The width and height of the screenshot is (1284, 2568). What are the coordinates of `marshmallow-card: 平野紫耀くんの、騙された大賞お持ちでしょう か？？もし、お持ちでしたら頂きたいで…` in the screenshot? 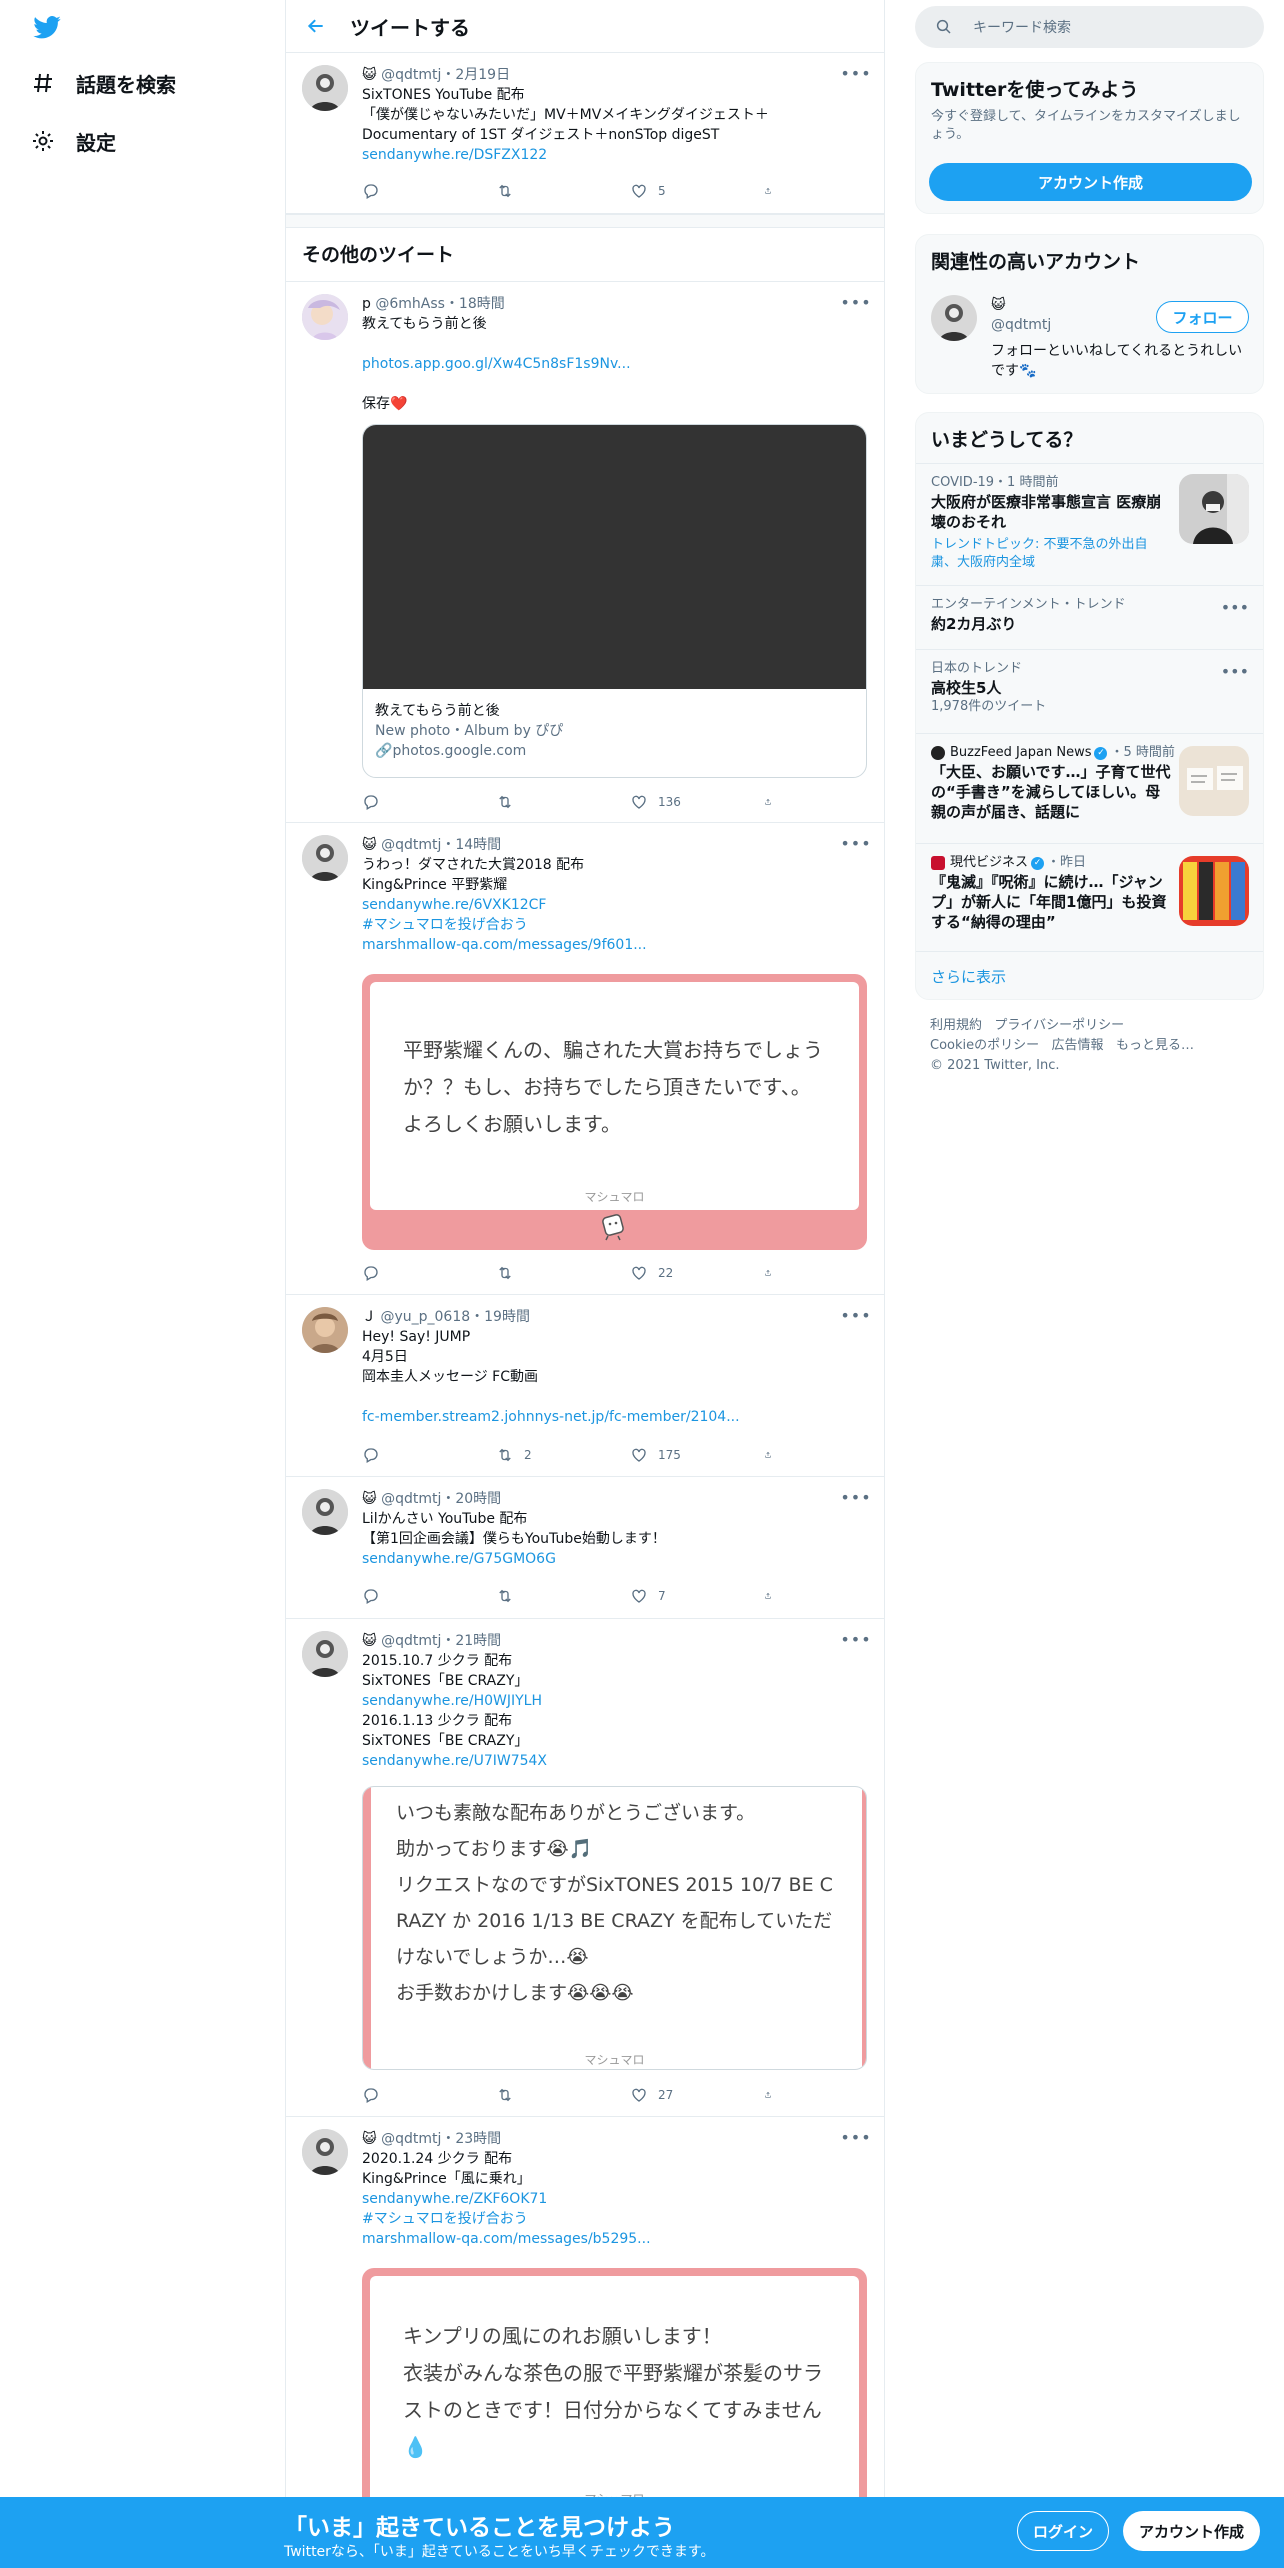 It's located at (614, 1112).